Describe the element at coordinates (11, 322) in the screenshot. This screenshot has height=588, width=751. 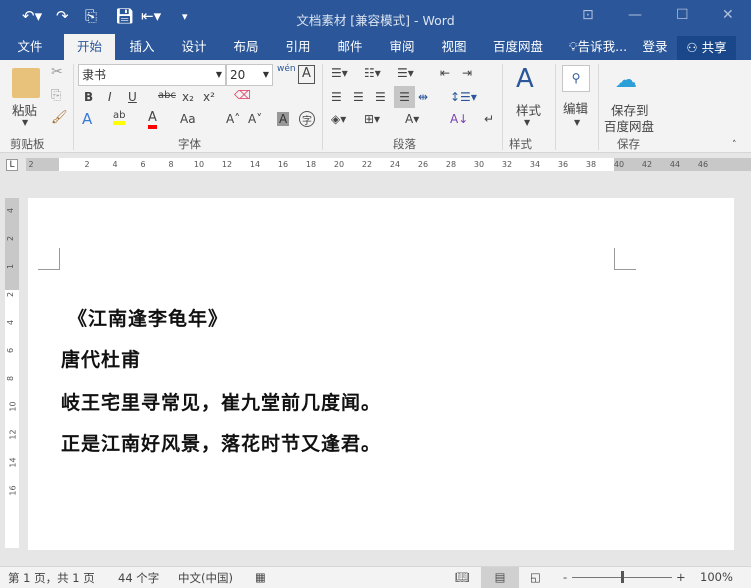
I see `vruler-mark: 4` at that location.